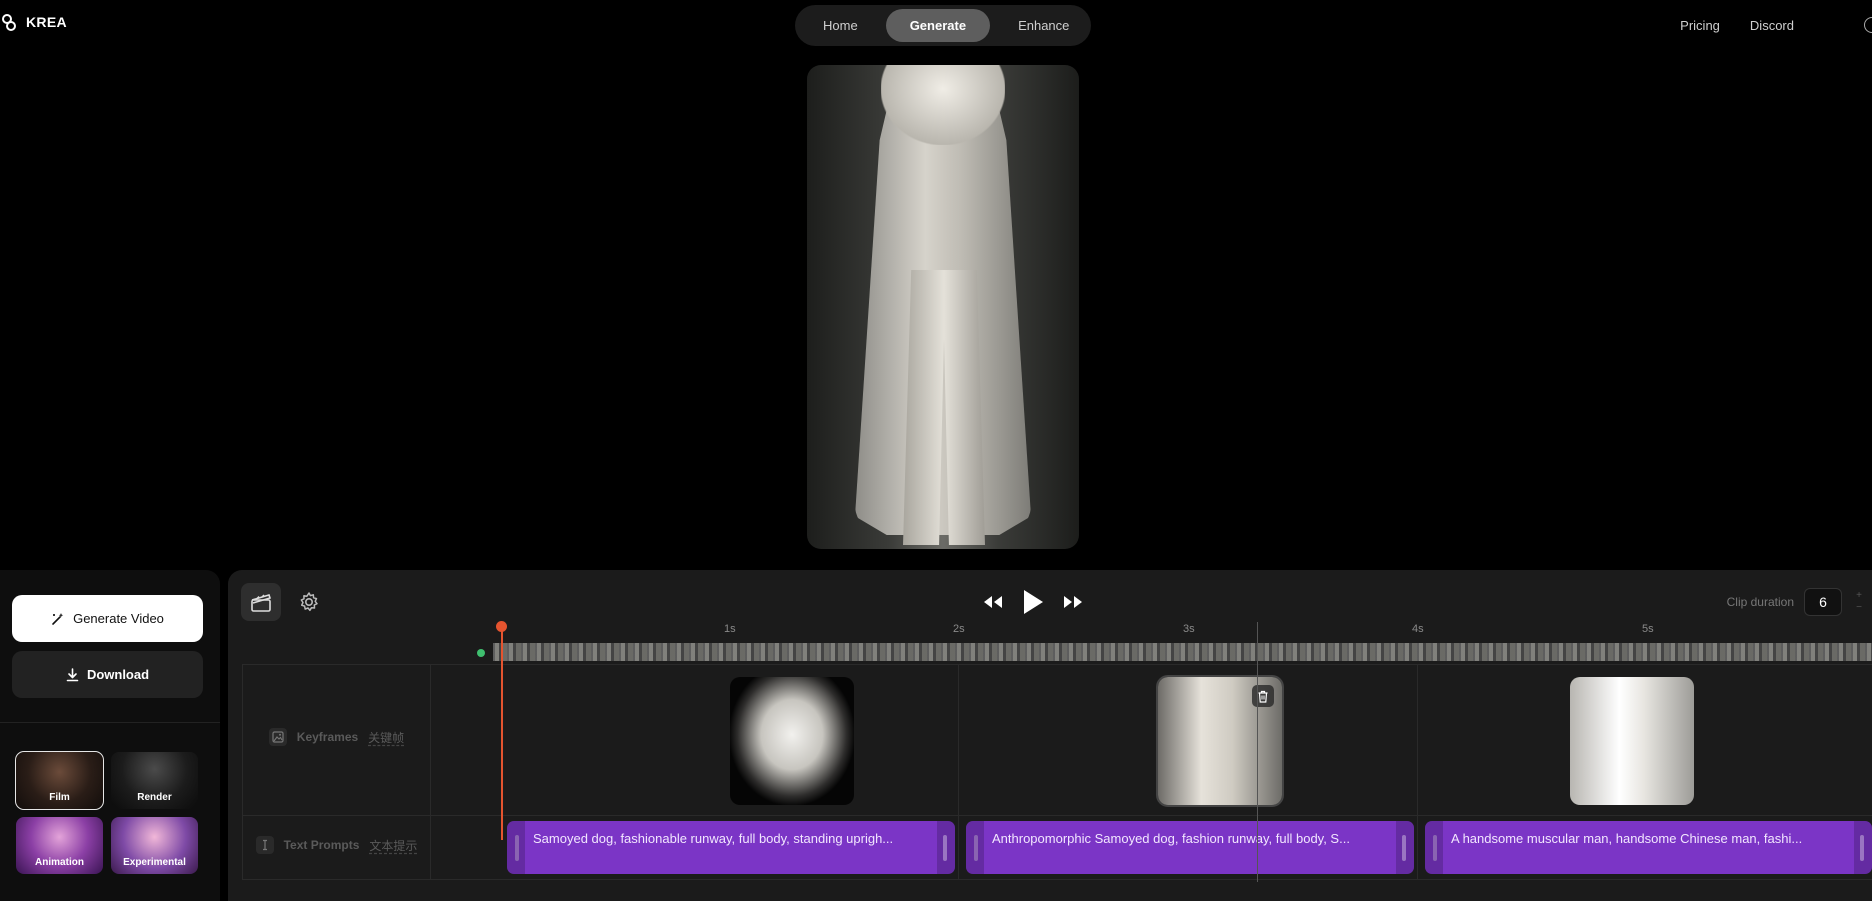 The image size is (1872, 901). Describe the element at coordinates (1263, 696) in the screenshot. I see `trash-icon` at that location.